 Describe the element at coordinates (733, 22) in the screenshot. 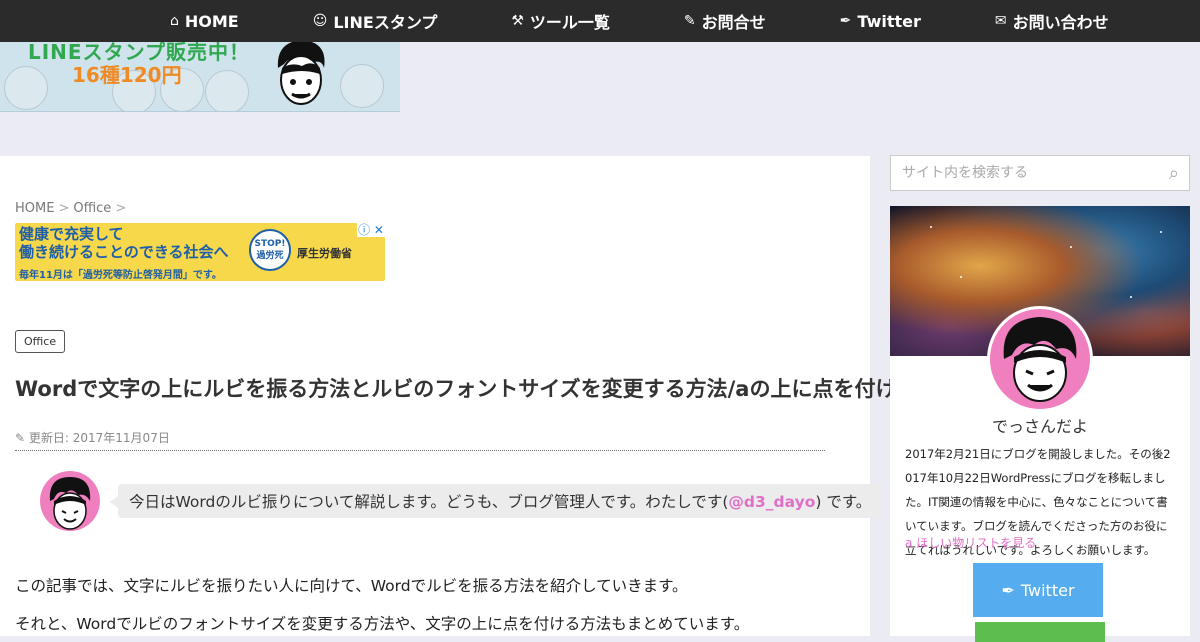

I see `nav-inquiry-label: お問合せ` at that location.